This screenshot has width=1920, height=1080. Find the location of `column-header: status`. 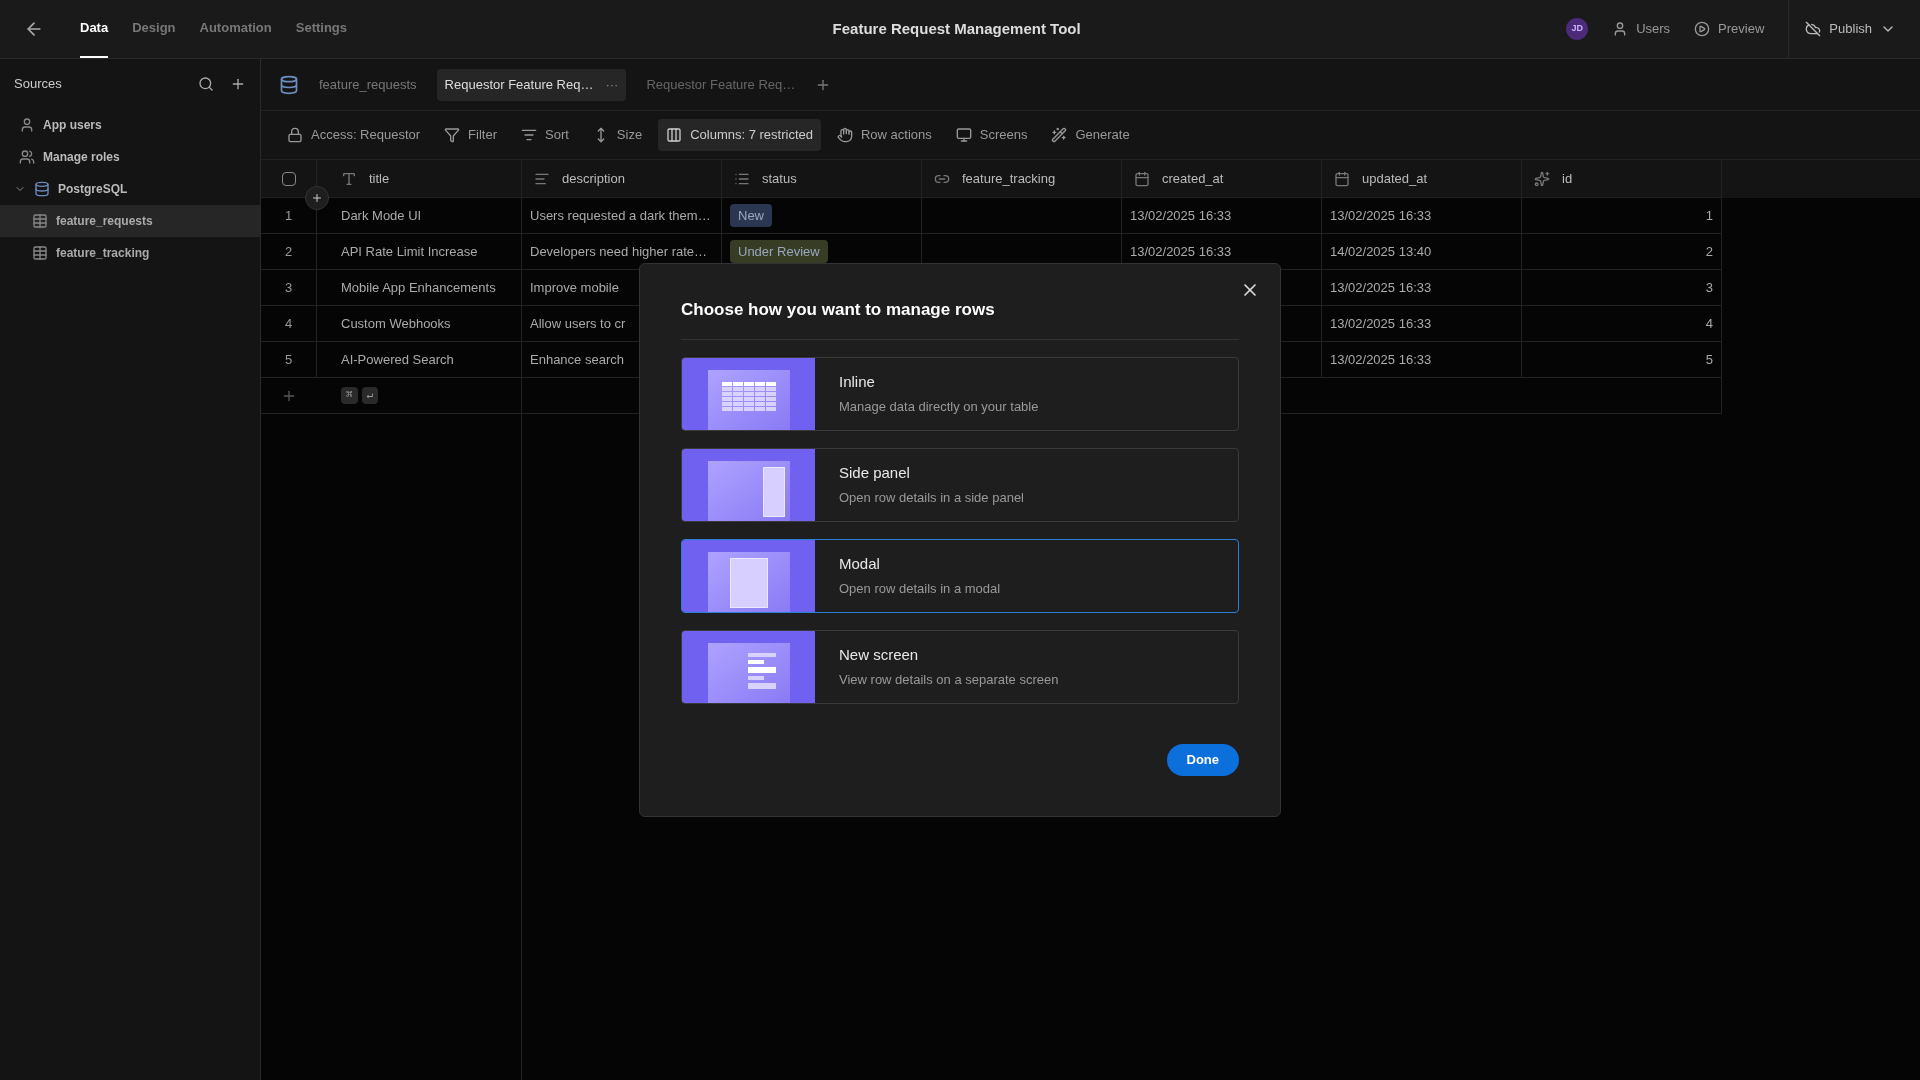

column-header: status is located at coordinates (822, 179).